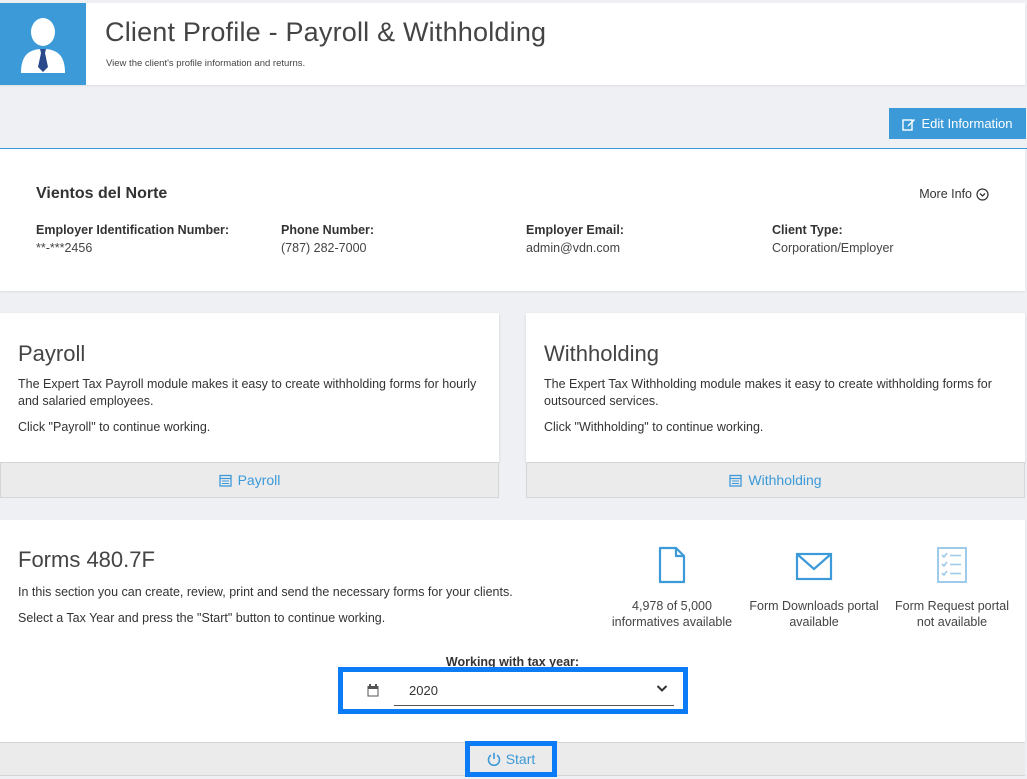 This screenshot has width=1027, height=779. Describe the element at coordinates (952, 588) in the screenshot. I see `stat-request-portal: Form Request portal not available` at that location.